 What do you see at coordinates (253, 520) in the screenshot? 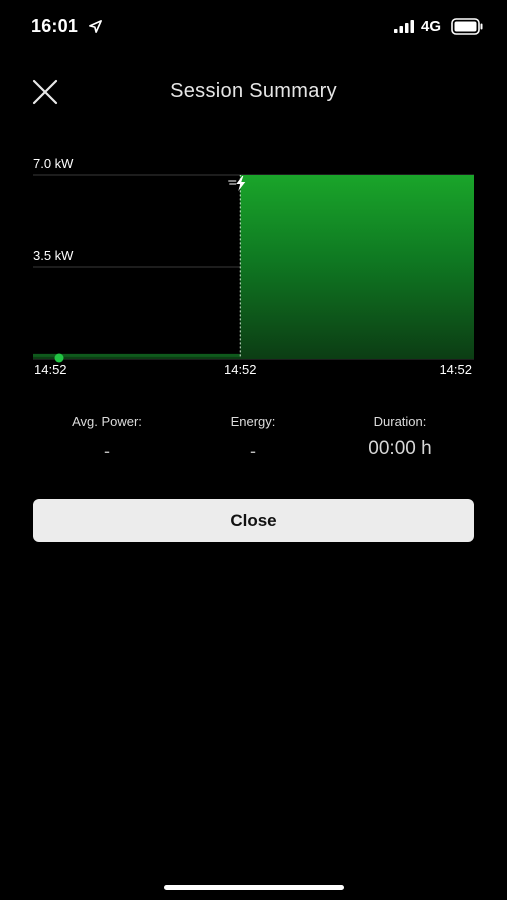
I see `close-button: Close` at bounding box center [253, 520].